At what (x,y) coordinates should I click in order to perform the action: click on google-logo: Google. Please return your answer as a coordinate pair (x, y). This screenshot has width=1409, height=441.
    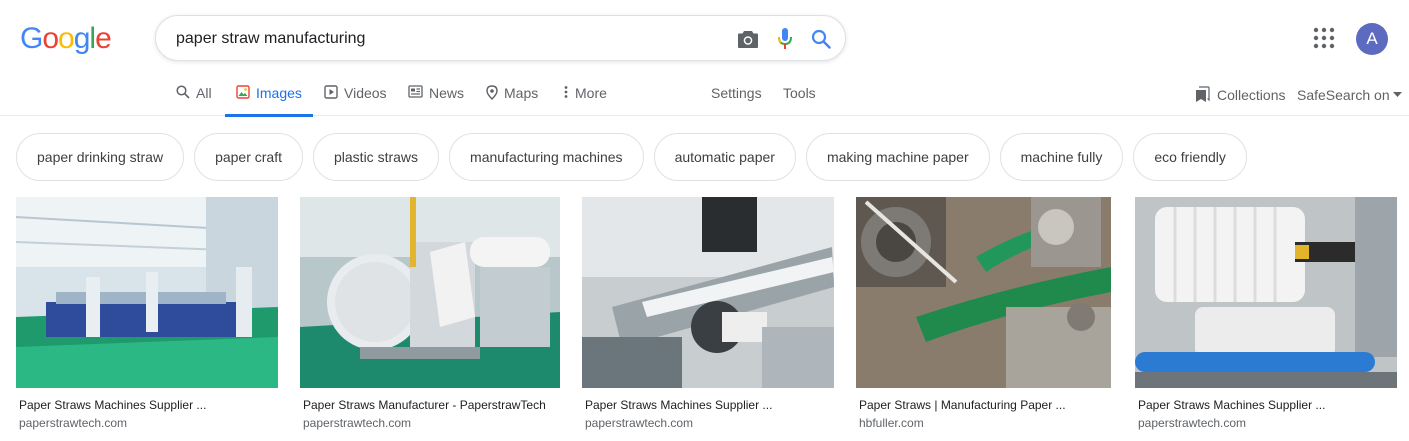
    Looking at the image, I should click on (66, 39).